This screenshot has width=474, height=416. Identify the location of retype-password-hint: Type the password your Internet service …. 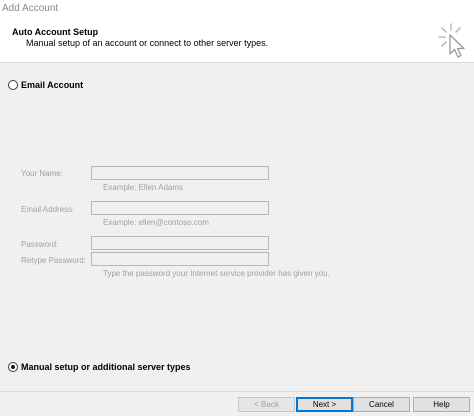
(216, 273).